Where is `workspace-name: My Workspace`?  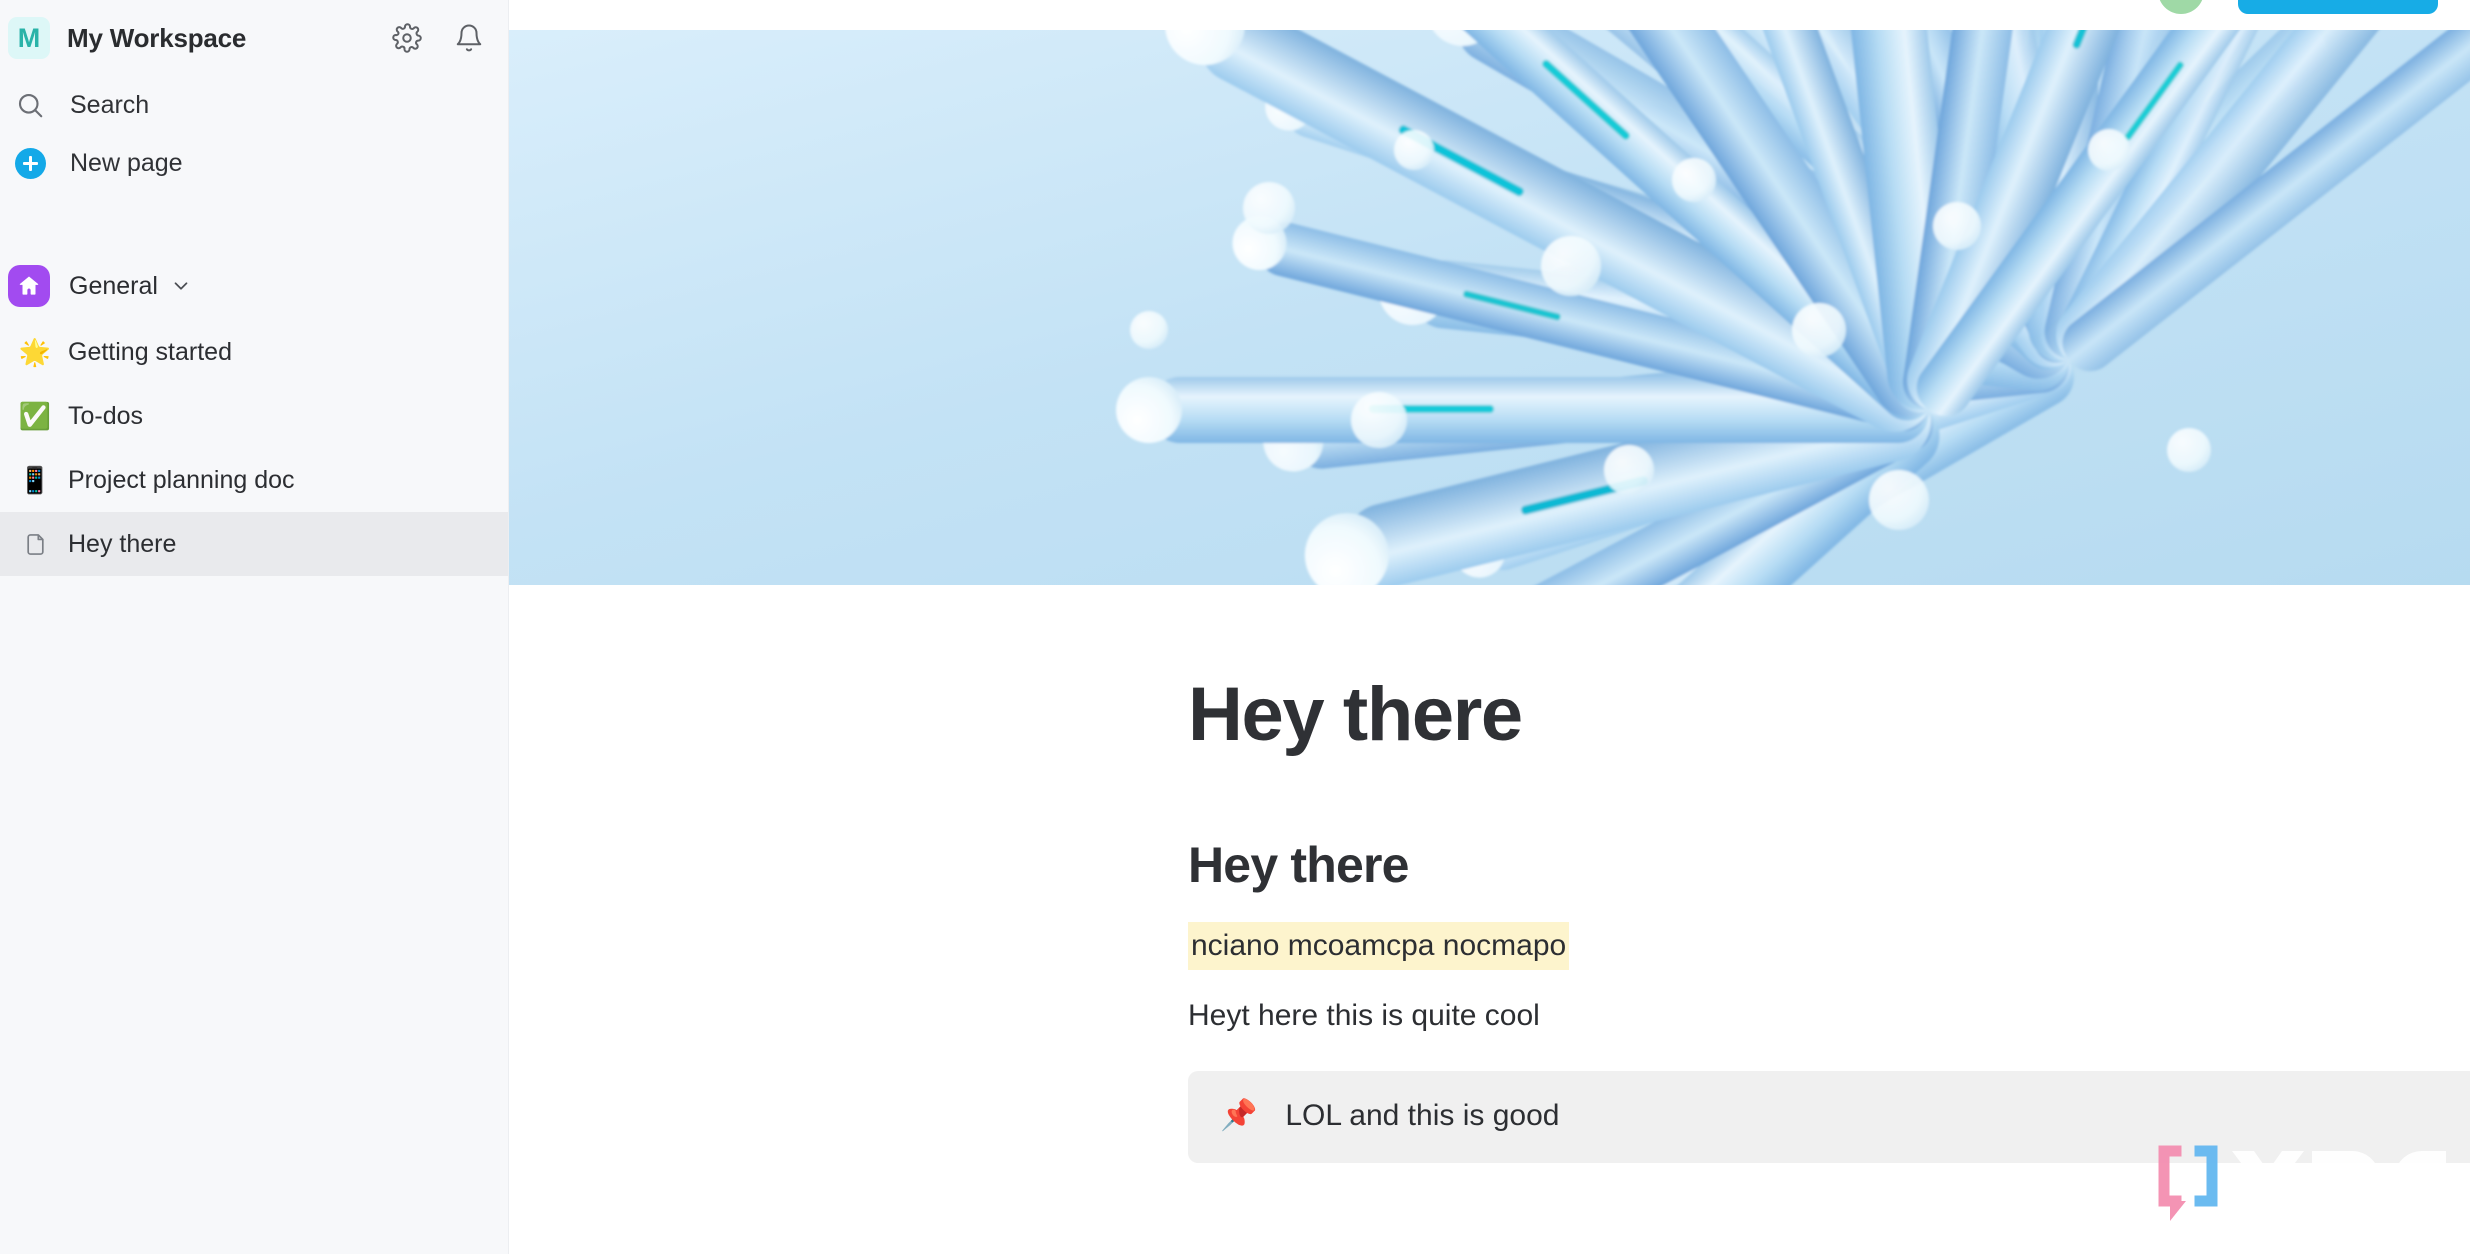
workspace-name: My Workspace is located at coordinates (157, 37).